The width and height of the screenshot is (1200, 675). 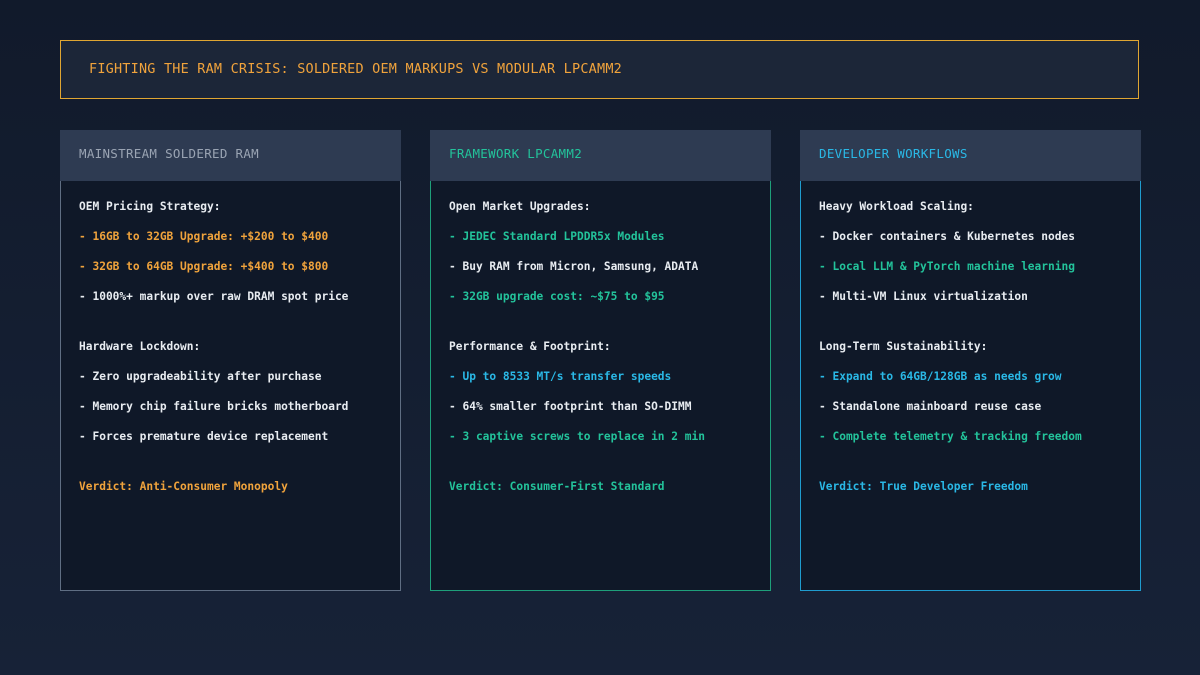 What do you see at coordinates (947, 266) in the screenshot?
I see `list-item: - Local LLM & PyTorch machine learning` at bounding box center [947, 266].